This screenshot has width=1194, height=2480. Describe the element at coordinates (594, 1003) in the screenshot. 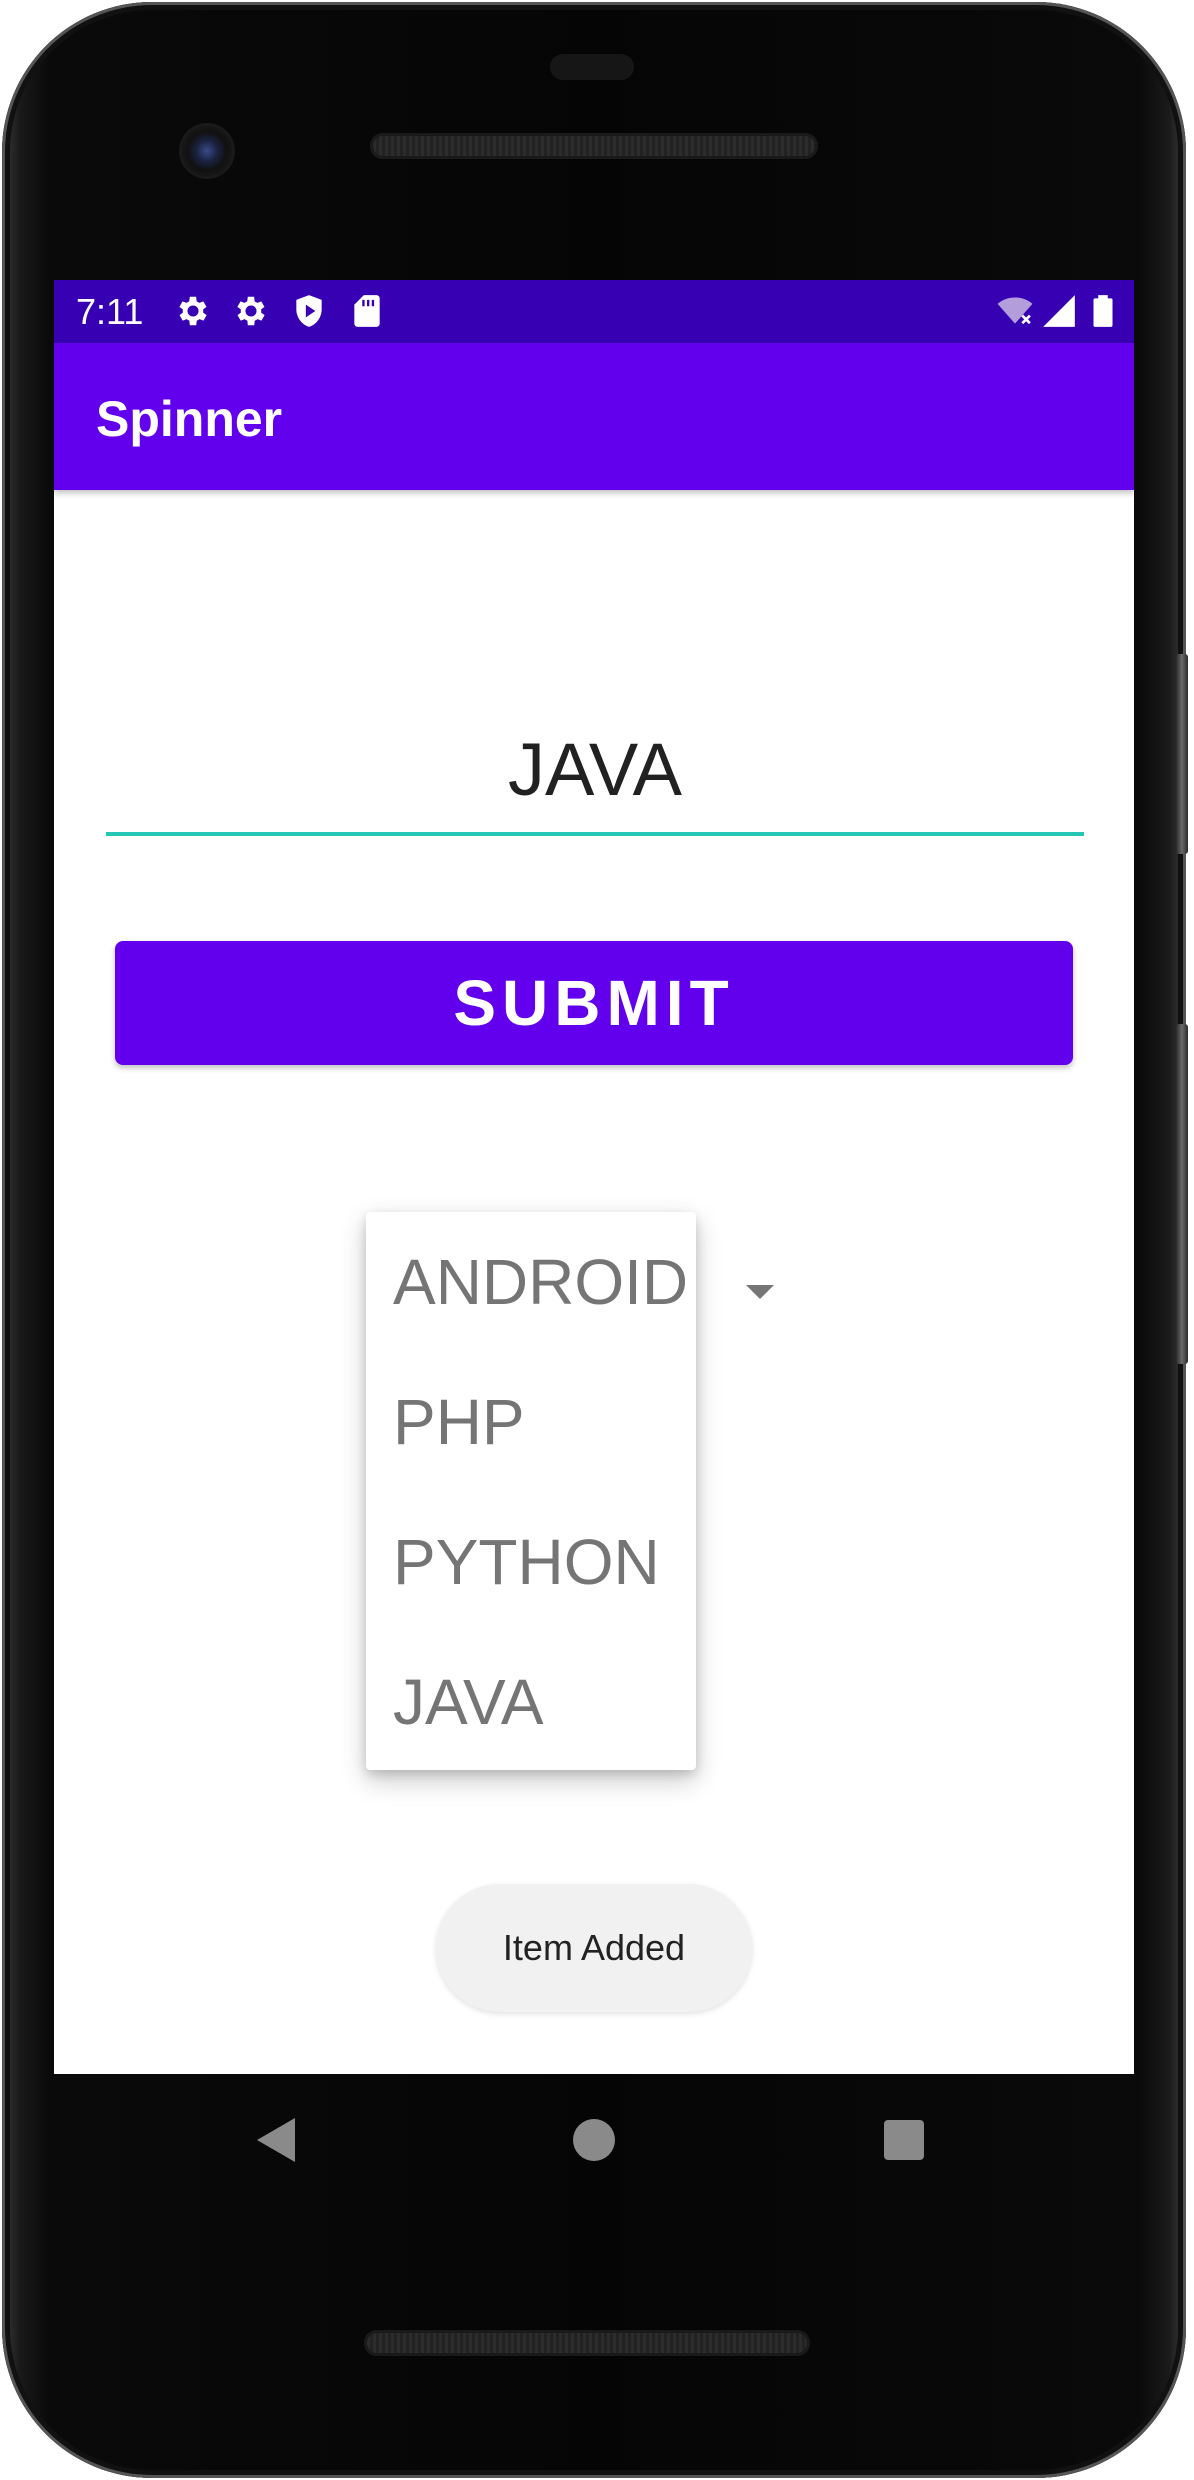

I see `submit-button: SUBMIT` at that location.